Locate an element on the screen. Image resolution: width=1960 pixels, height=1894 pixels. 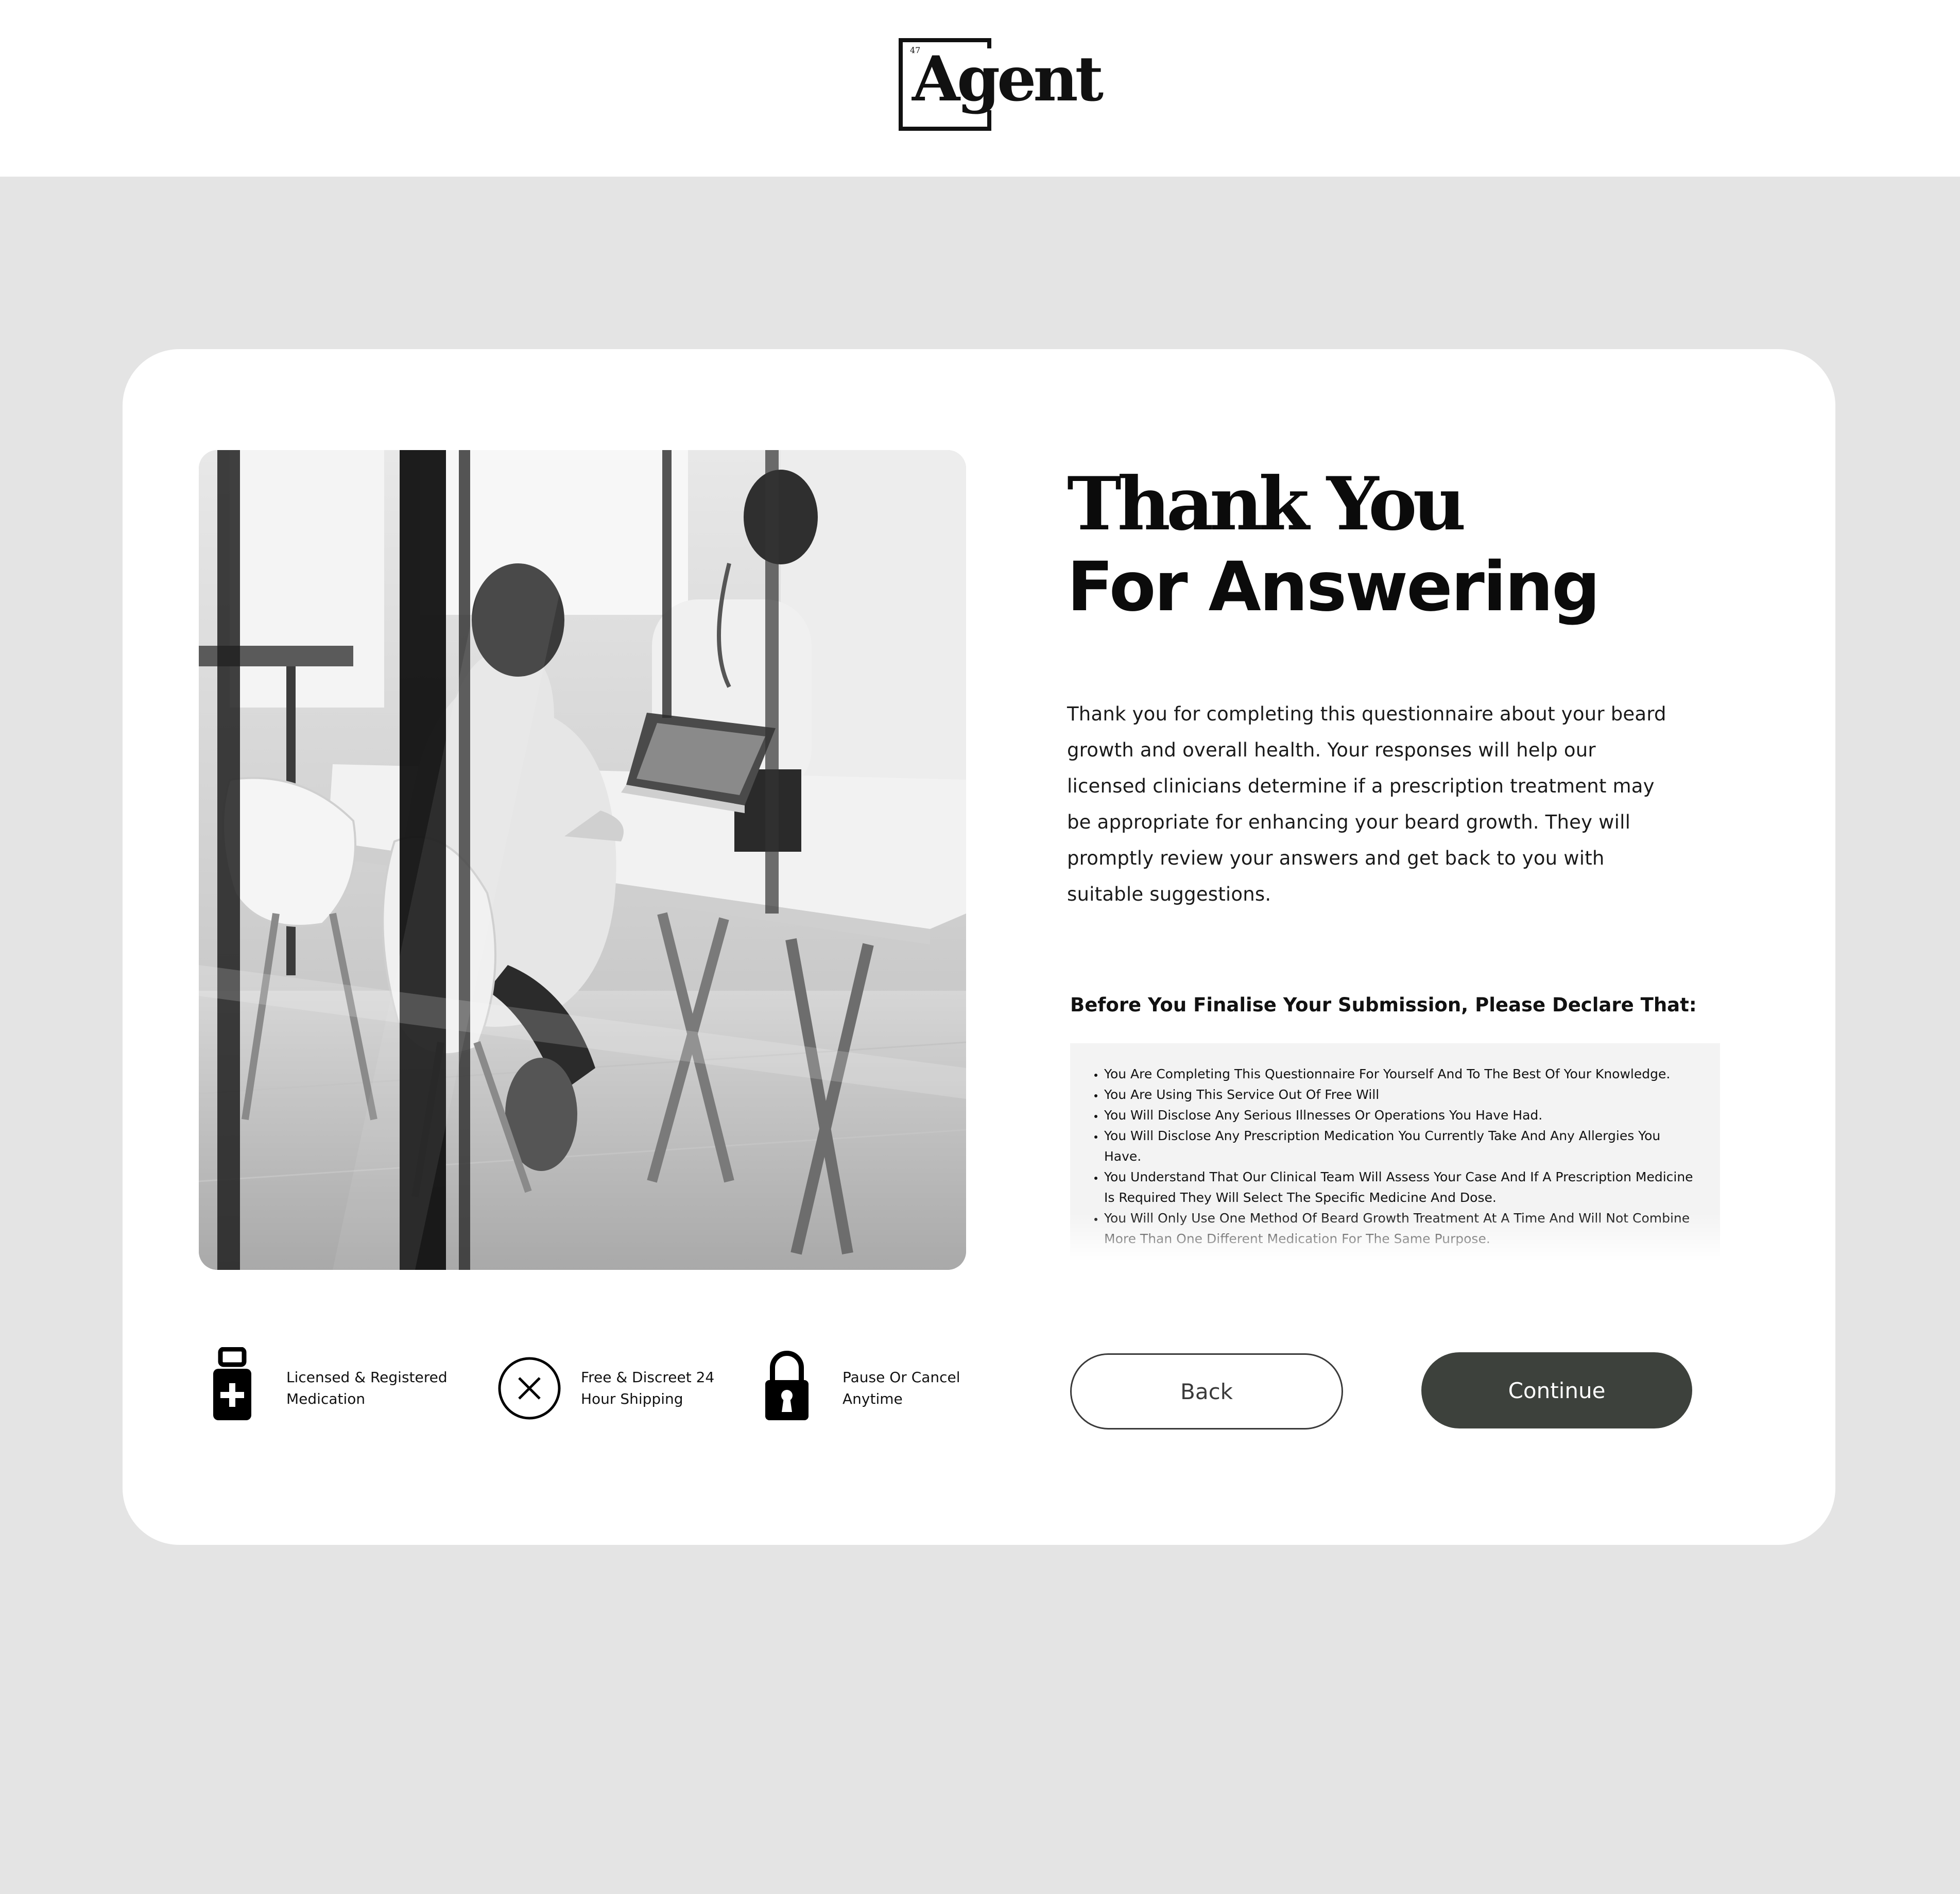
feature-label: Pause Or Cancel Anytime is located at coordinates (901, 1388).